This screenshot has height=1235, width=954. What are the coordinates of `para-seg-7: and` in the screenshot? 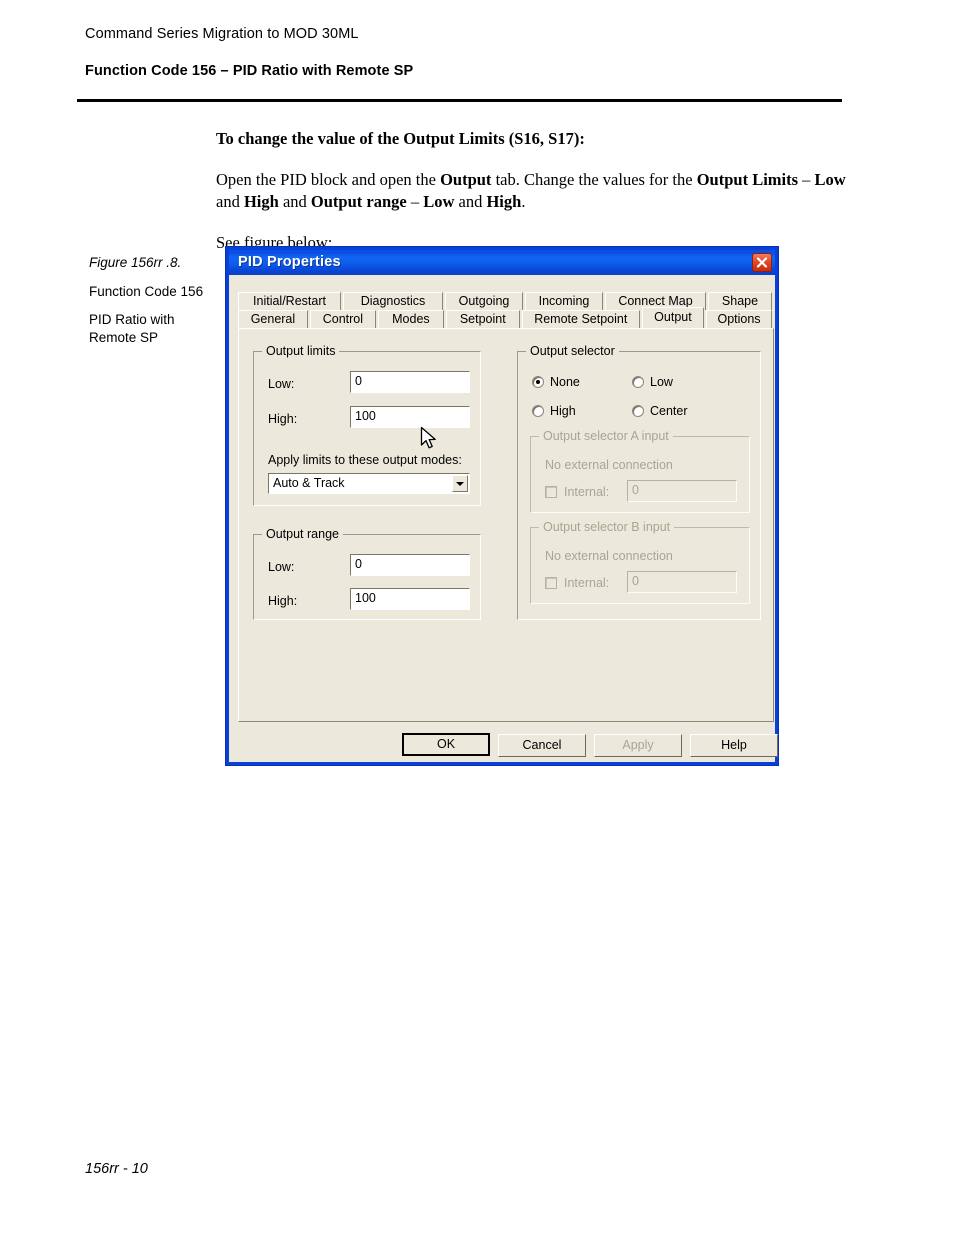 It's located at (470, 201).